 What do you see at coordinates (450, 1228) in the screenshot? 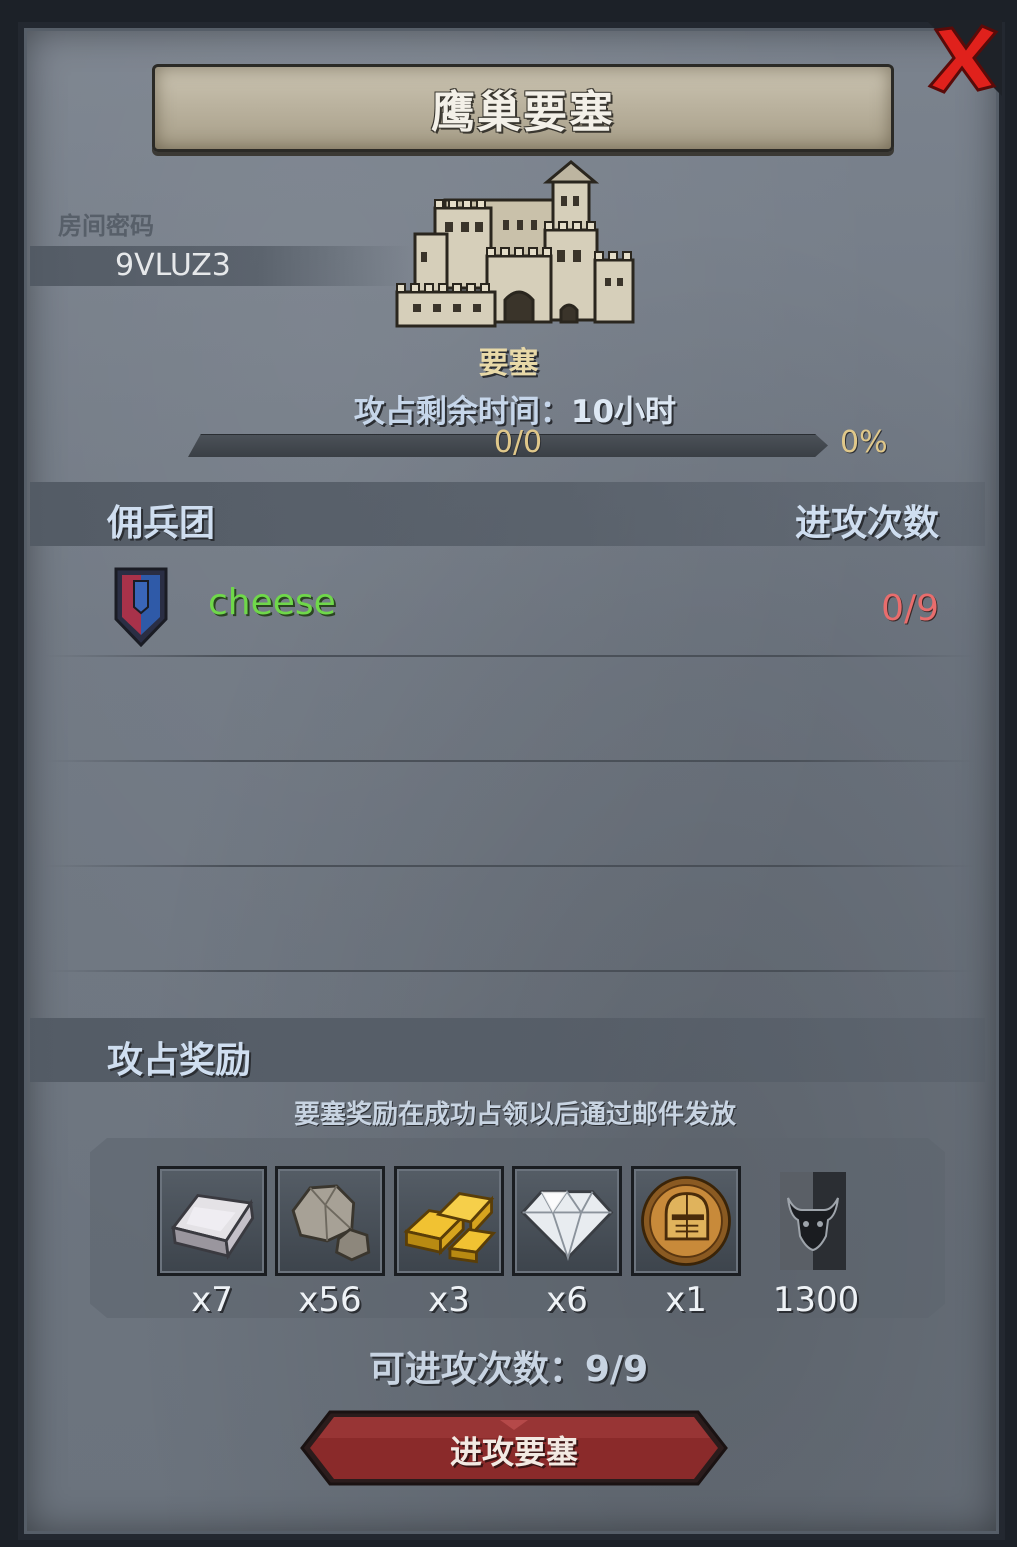
I see `gold-bars-icon` at bounding box center [450, 1228].